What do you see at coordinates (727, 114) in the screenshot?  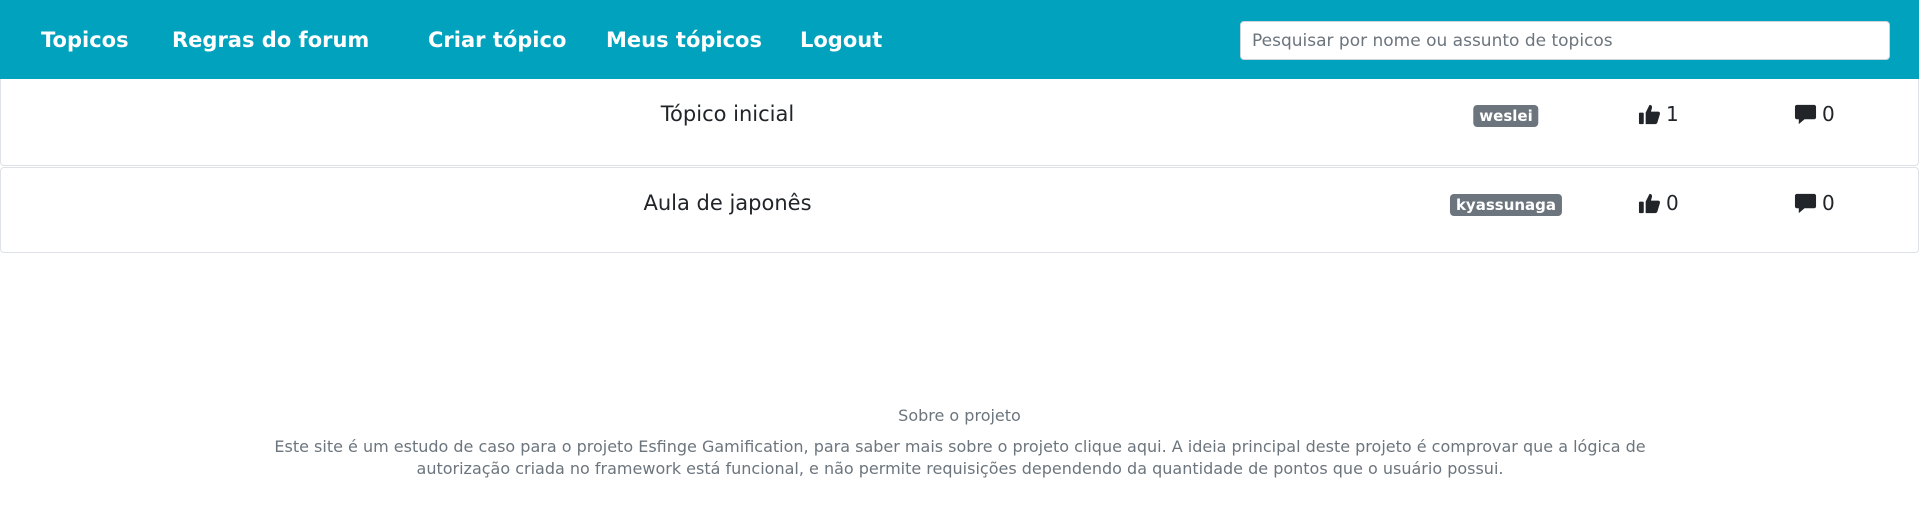 I see `topic-title: Tópico inicial` at bounding box center [727, 114].